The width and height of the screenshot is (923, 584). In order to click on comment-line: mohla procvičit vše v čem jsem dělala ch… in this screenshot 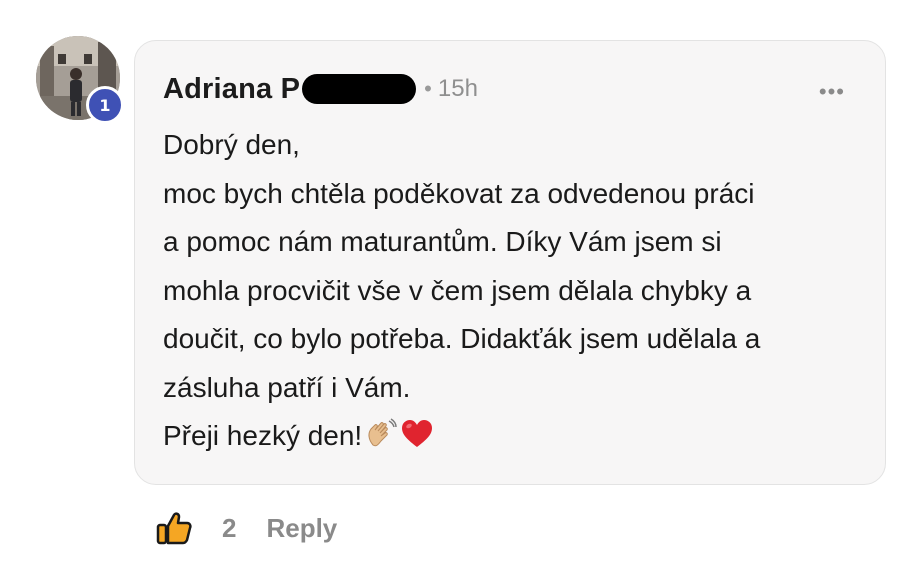, I will do `click(457, 290)`.